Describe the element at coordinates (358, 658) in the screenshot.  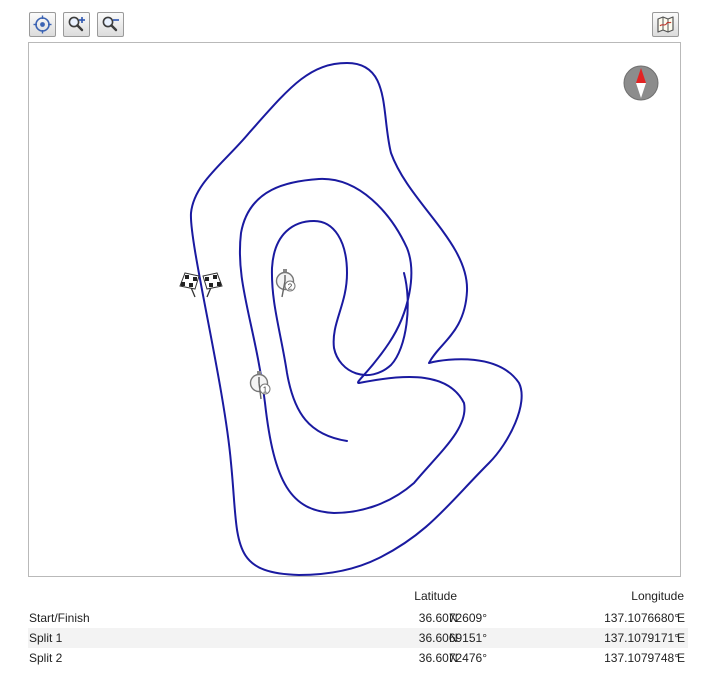
I see `table-row: Split 2 36.6072476° N 137.1079748° E` at that location.